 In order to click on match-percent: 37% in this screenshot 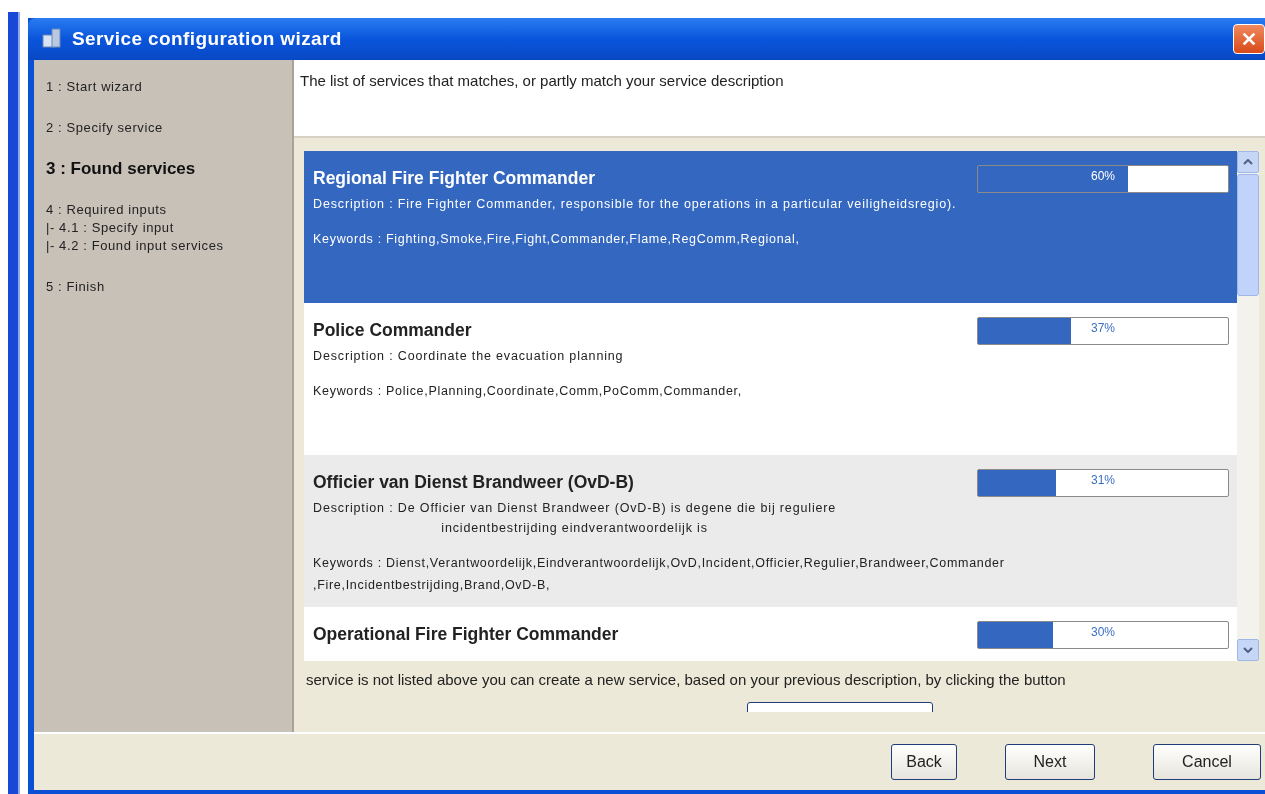, I will do `click(1103, 328)`.